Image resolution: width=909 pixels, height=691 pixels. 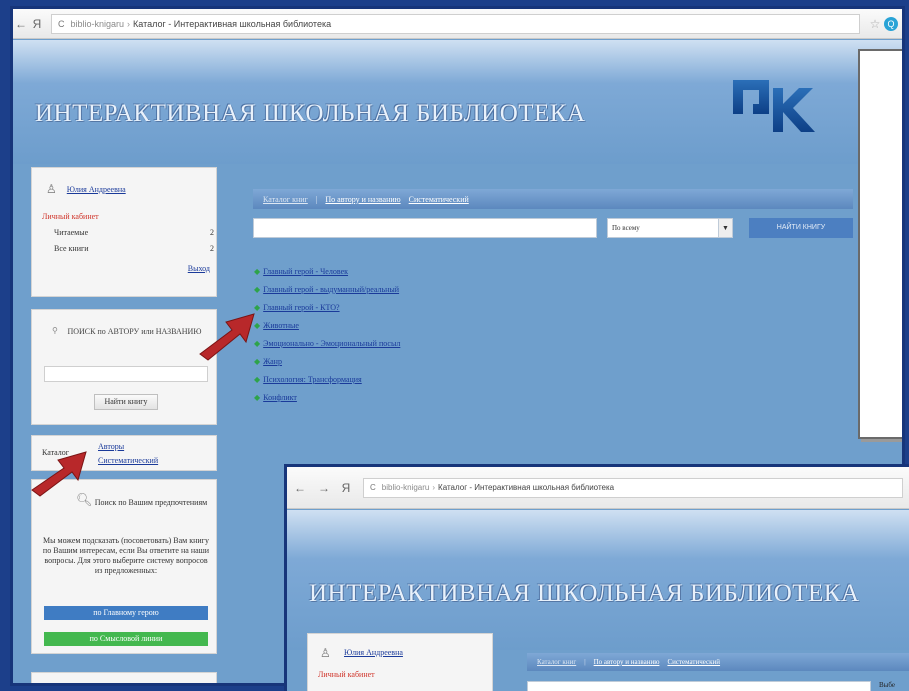 I want to click on find-book-main-button: НАЙТИ КНИГУ, so click(x=801, y=228).